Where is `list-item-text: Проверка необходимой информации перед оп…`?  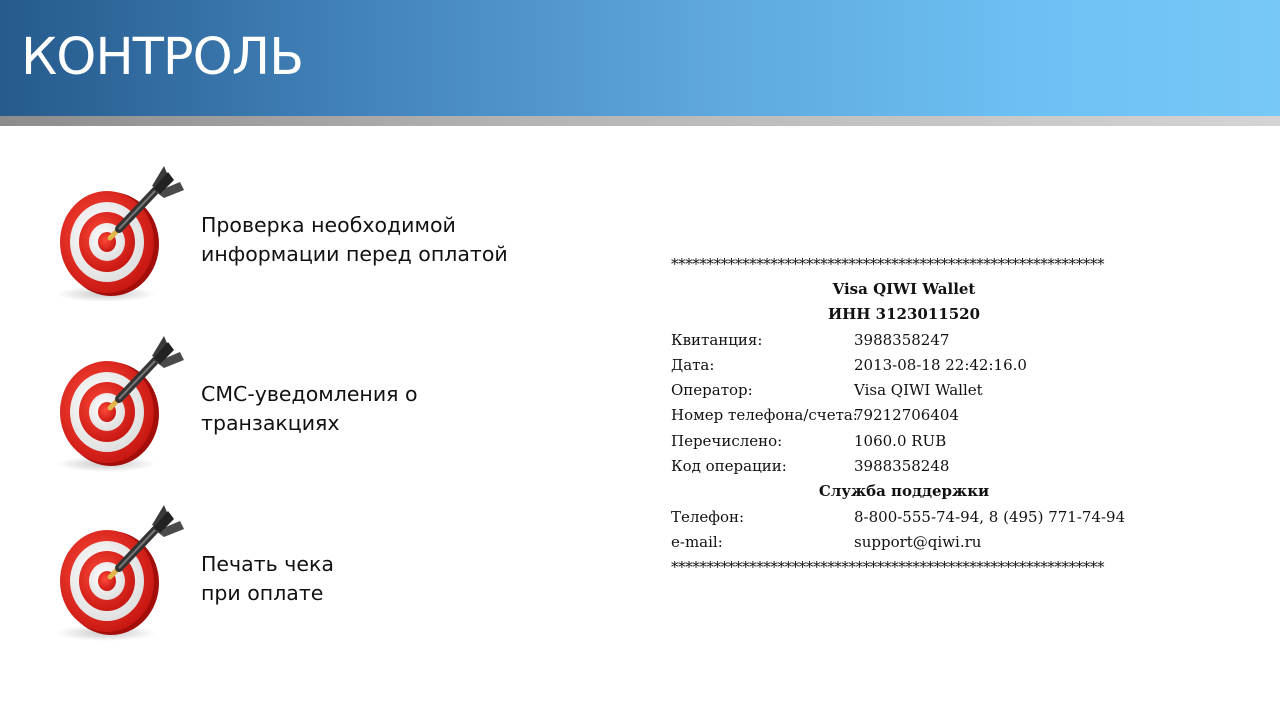 list-item-text: Проверка необходимой информации перед оп… is located at coordinates (354, 240).